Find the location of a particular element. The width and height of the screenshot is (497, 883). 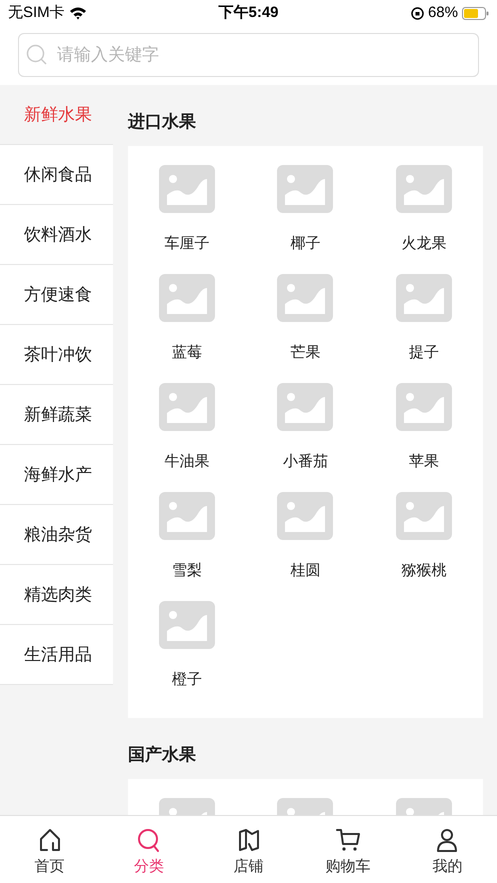

battery-icon is located at coordinates (475, 13).